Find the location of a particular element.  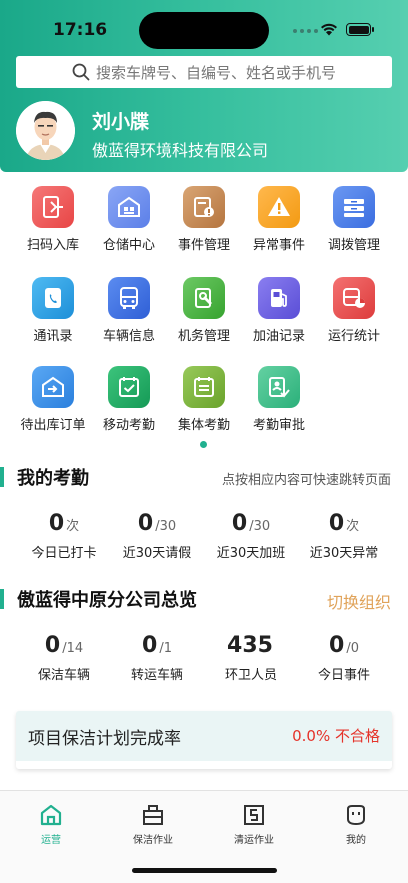

grid-label: 扫码入库 is located at coordinates (52, 245).